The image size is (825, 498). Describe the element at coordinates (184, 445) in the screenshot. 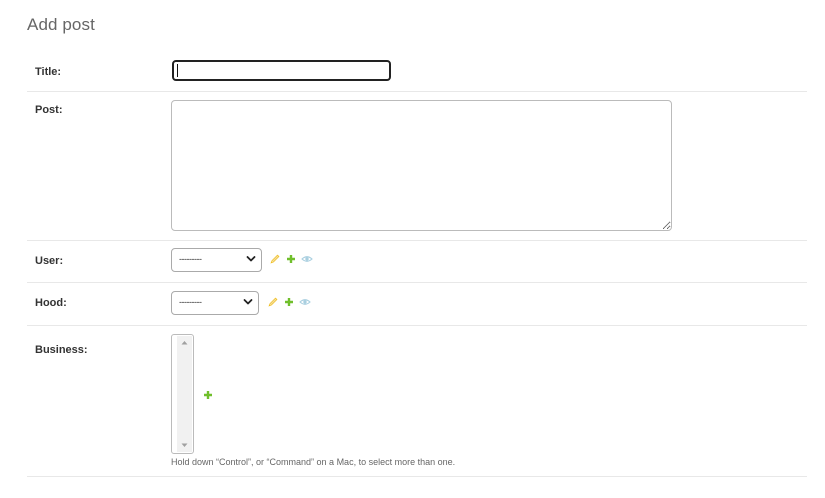

I see `scroll-down-arrow-icon` at that location.